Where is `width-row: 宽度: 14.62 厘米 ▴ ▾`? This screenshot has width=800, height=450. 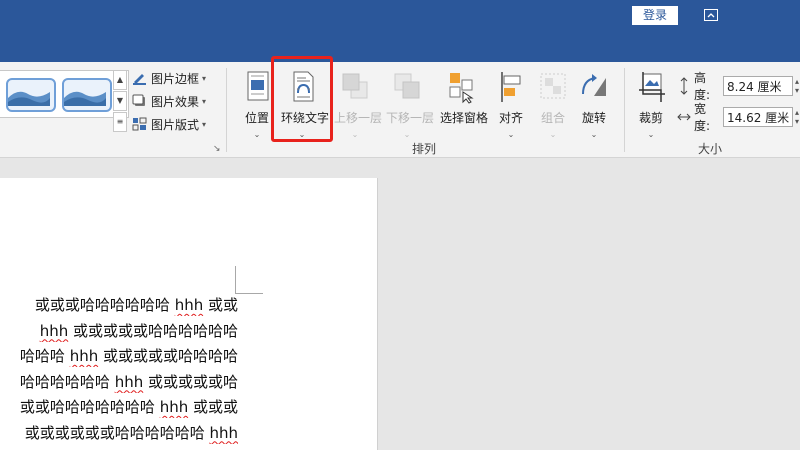
width-row: 宽度: 14.62 厘米 ▴ ▾ is located at coordinates (738, 117).